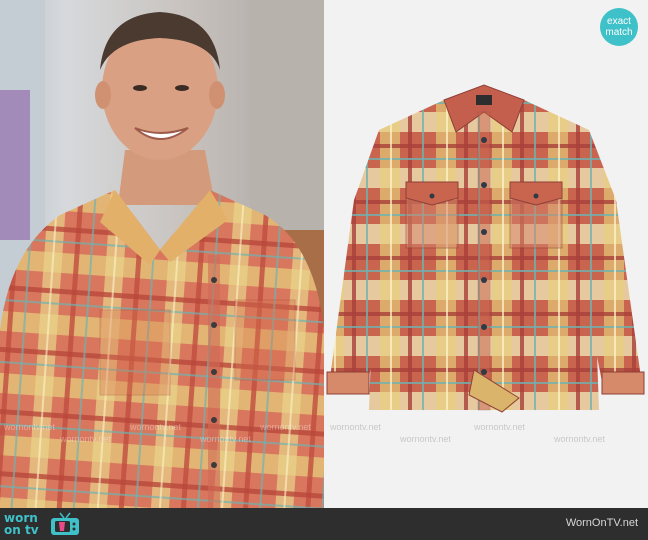 The height and width of the screenshot is (540, 648). What do you see at coordinates (619, 32) in the screenshot?
I see `badge-line-2: match` at bounding box center [619, 32].